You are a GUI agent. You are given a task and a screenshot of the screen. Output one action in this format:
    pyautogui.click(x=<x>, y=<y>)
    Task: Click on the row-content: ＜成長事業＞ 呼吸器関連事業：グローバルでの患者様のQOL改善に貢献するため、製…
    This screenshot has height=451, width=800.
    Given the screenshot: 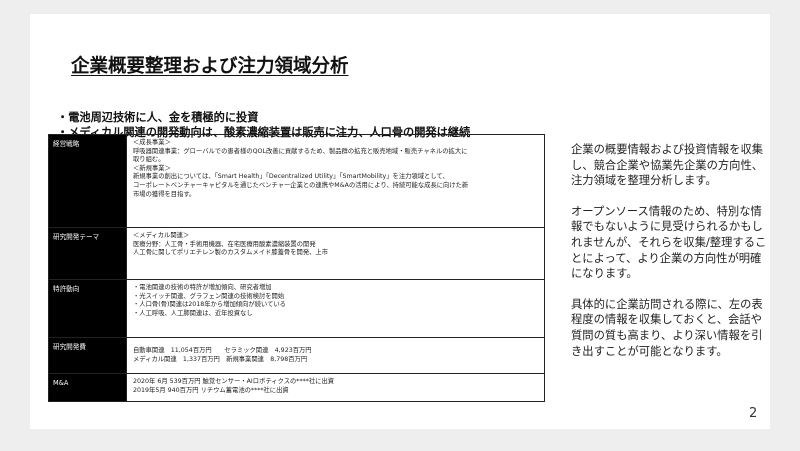 What is the action you would take?
    pyautogui.click(x=335, y=181)
    